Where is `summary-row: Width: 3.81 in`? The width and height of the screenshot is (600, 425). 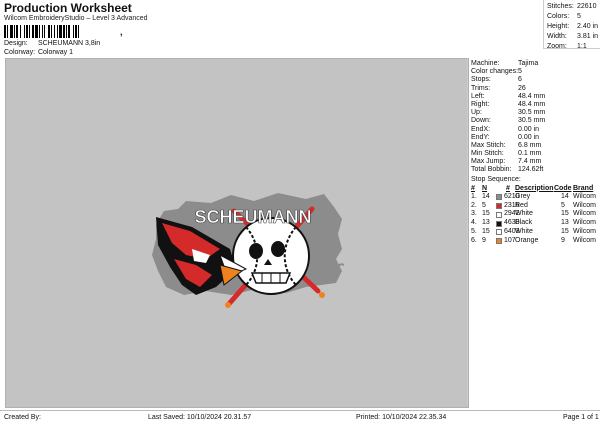
summary-row: Width: 3.81 in is located at coordinates (572, 37).